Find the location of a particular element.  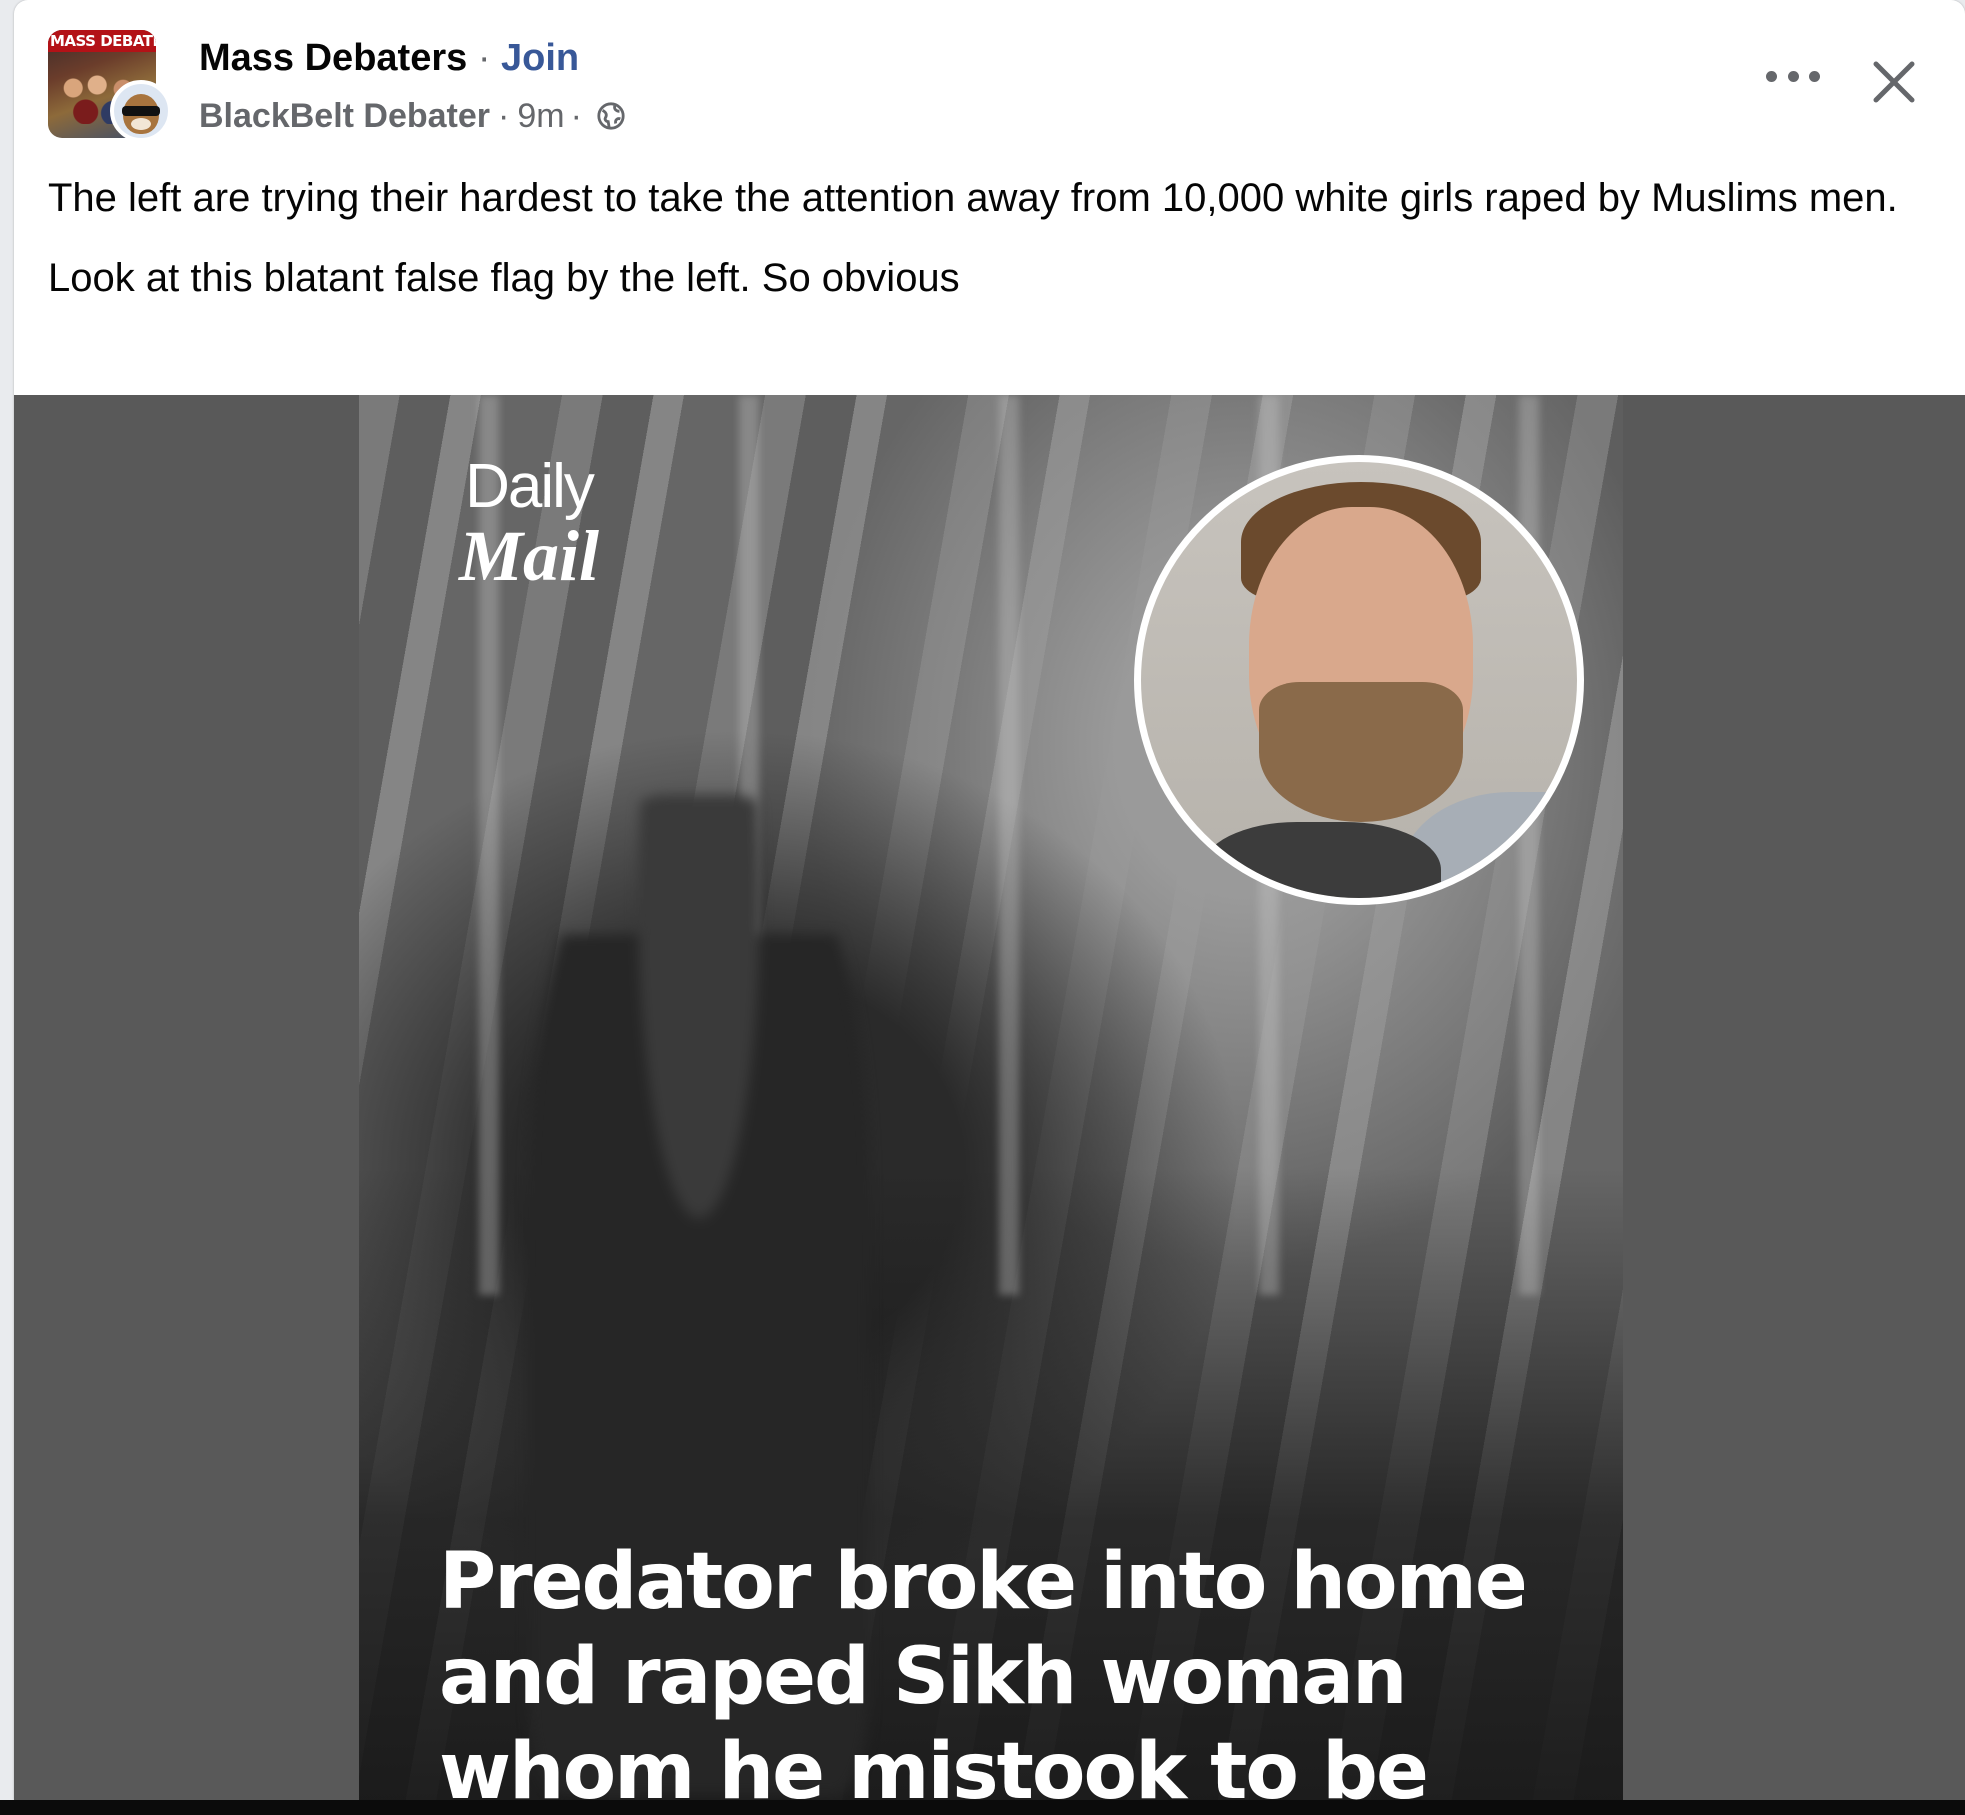

author-avatar-muzzle is located at coordinates (141, 124).